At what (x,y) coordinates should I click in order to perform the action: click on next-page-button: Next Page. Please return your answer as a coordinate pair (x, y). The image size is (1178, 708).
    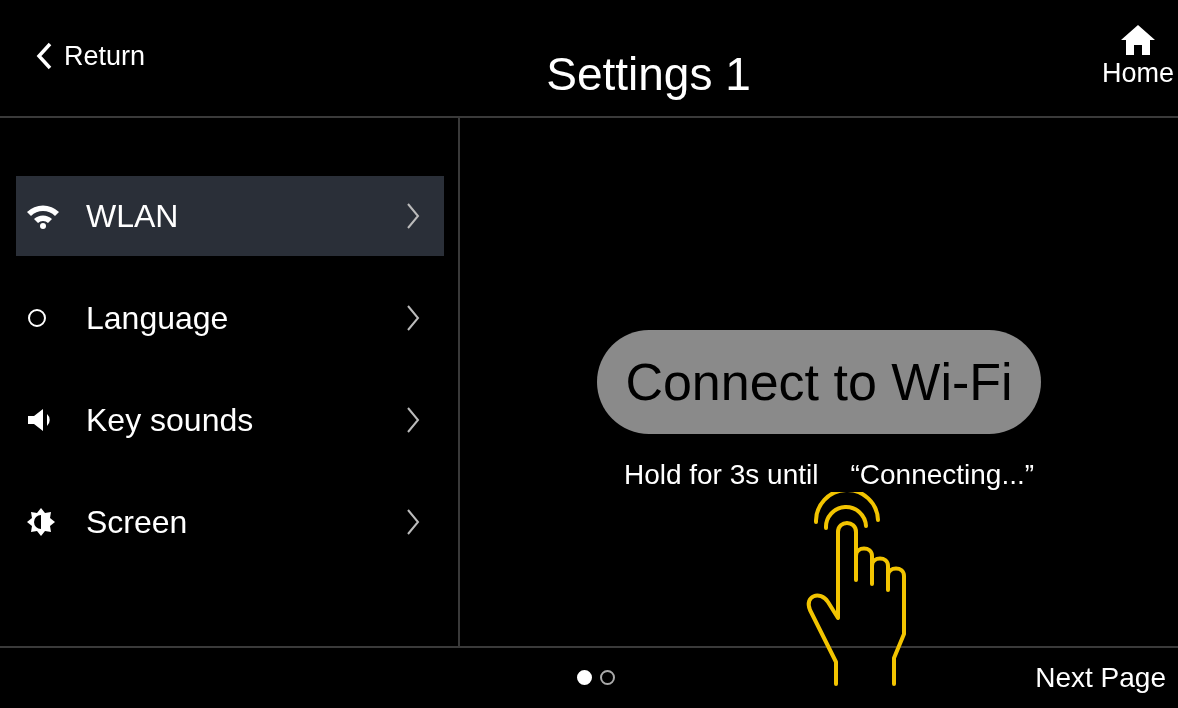
    Looking at the image, I should click on (1106, 678).